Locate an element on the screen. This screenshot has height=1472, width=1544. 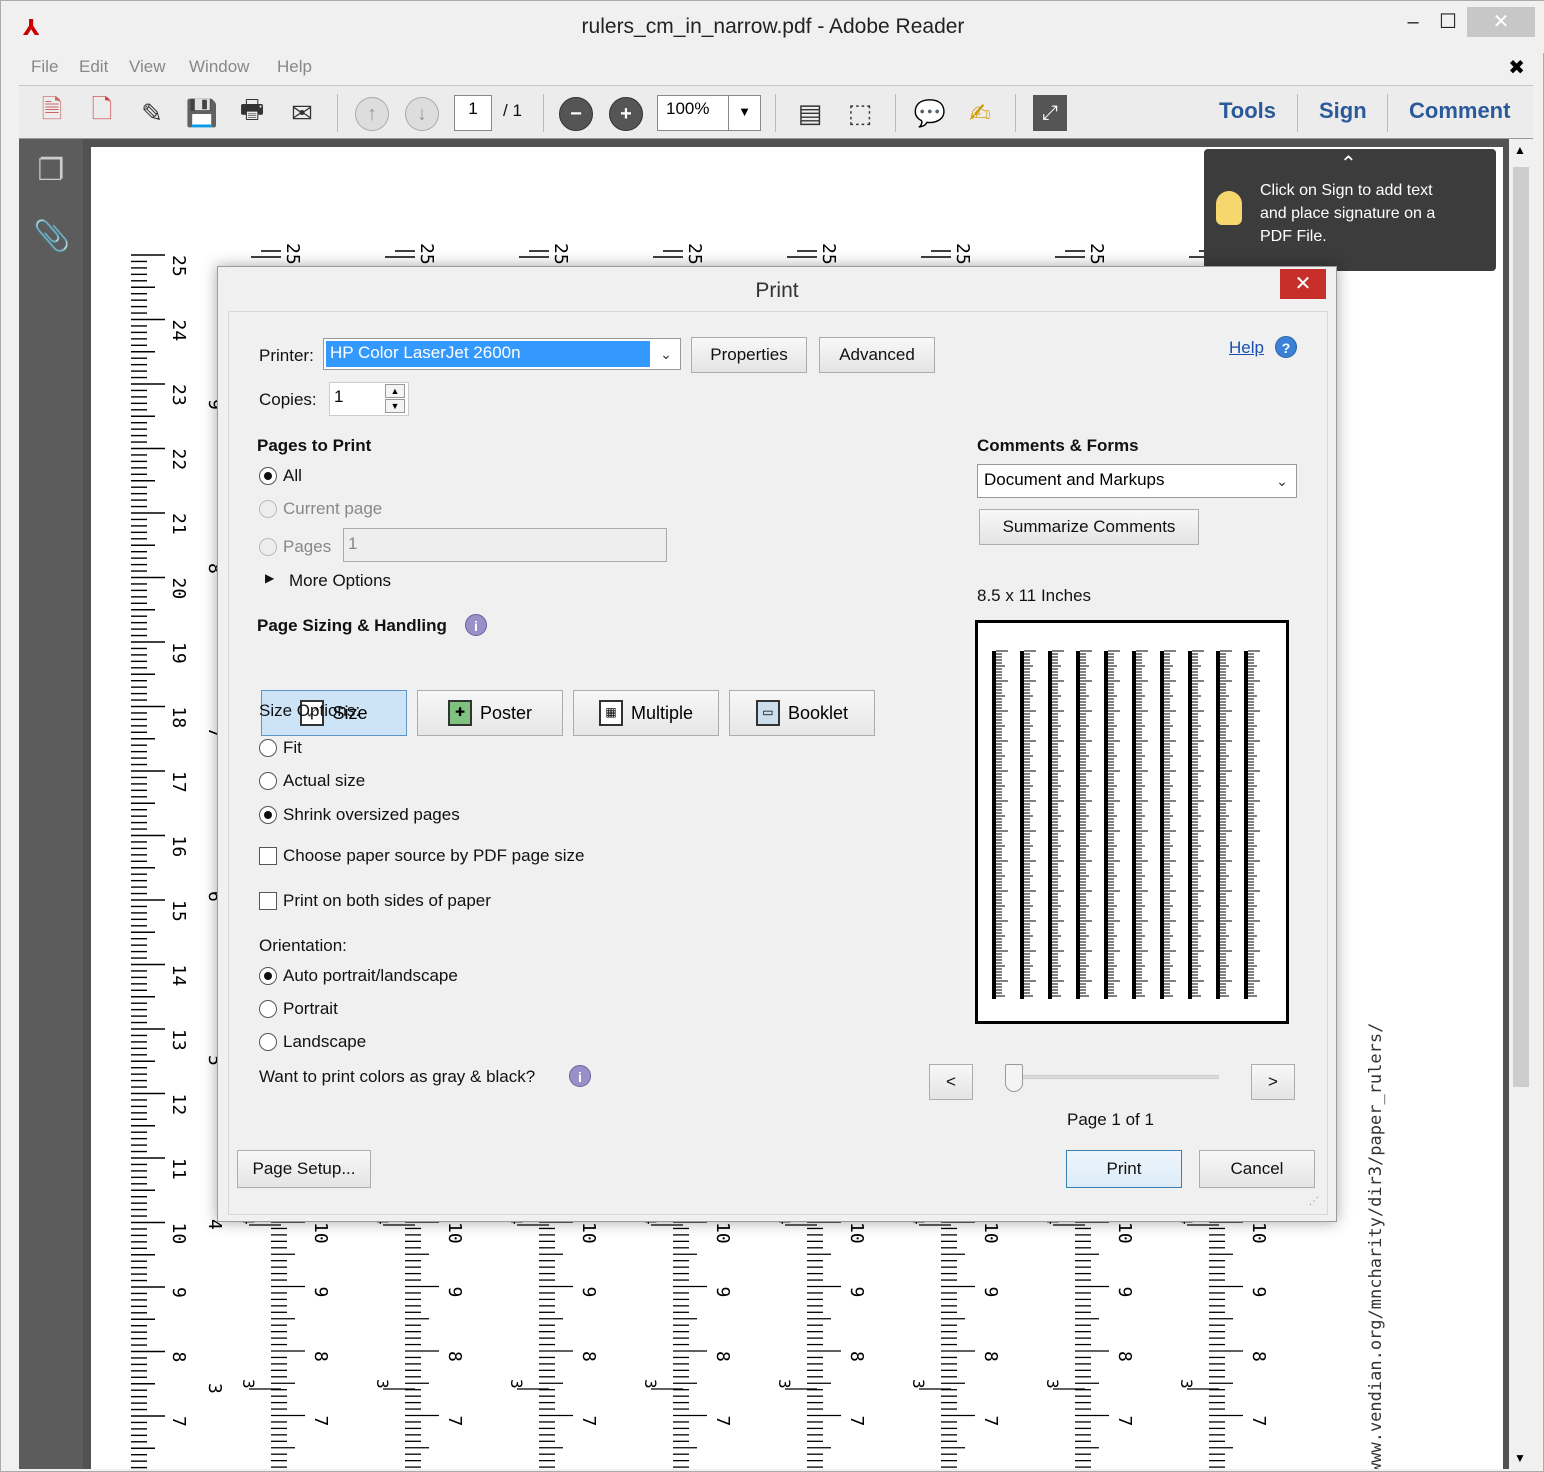
previous-preview-button: < is located at coordinates (951, 1082).